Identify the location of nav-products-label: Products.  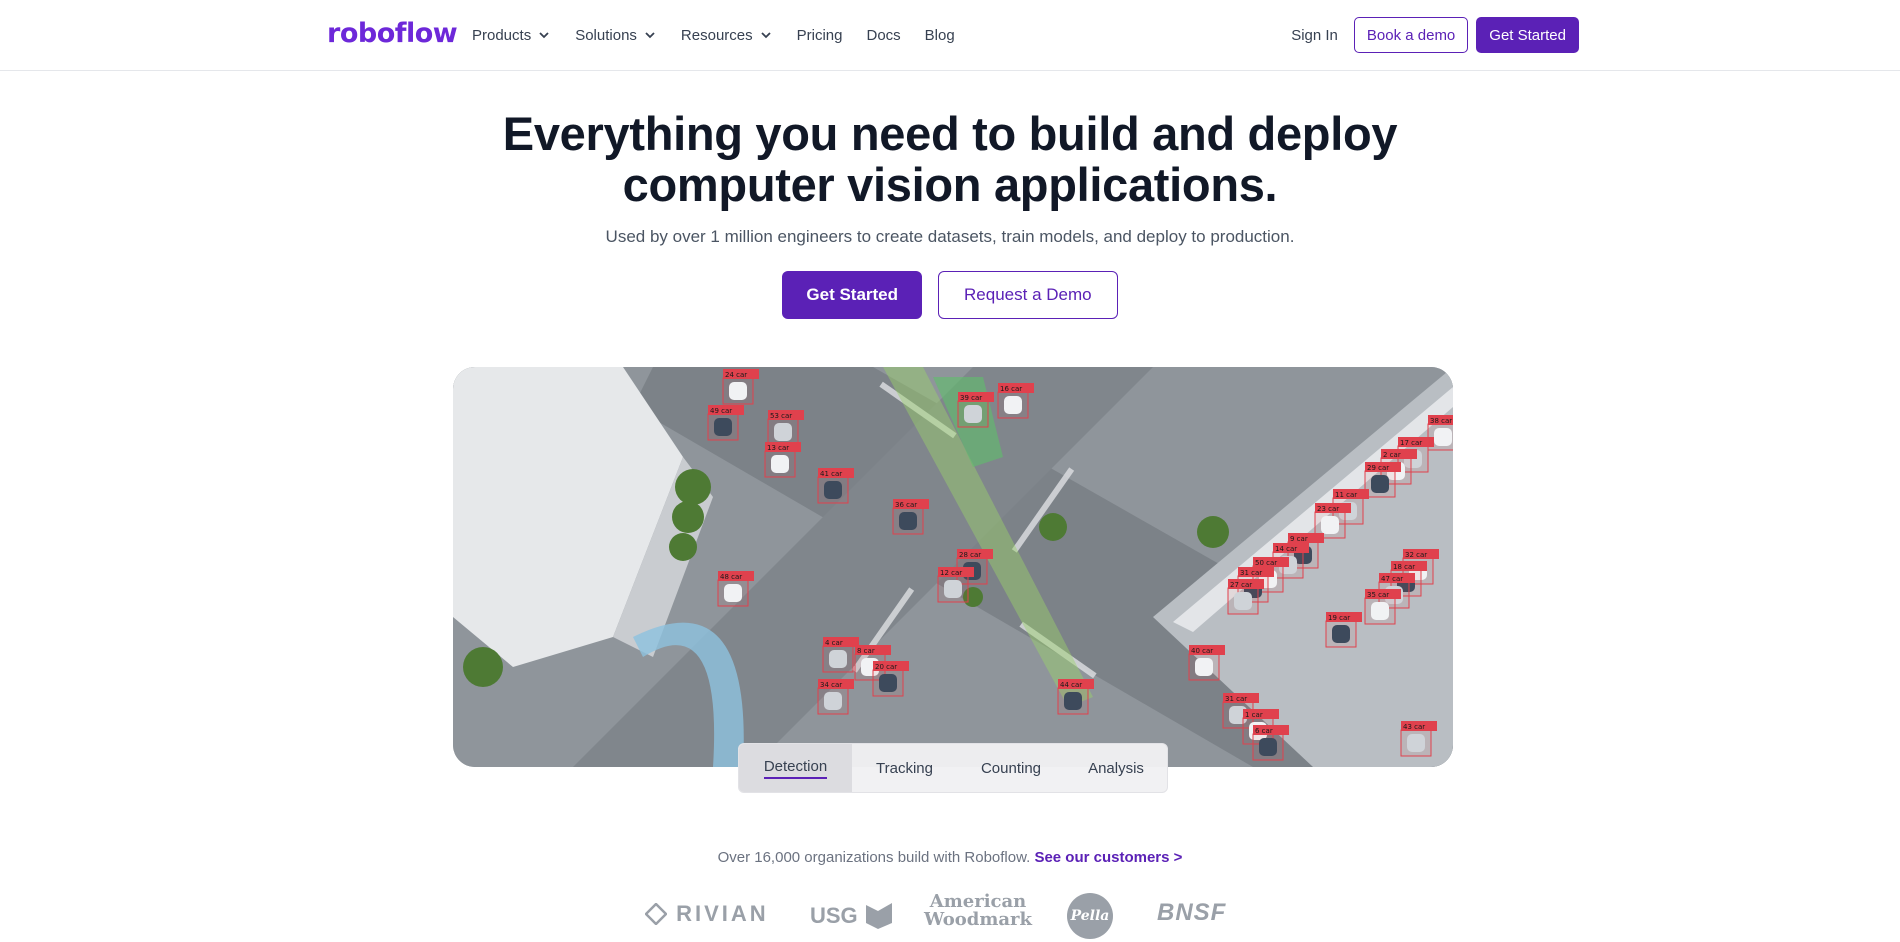
(502, 35).